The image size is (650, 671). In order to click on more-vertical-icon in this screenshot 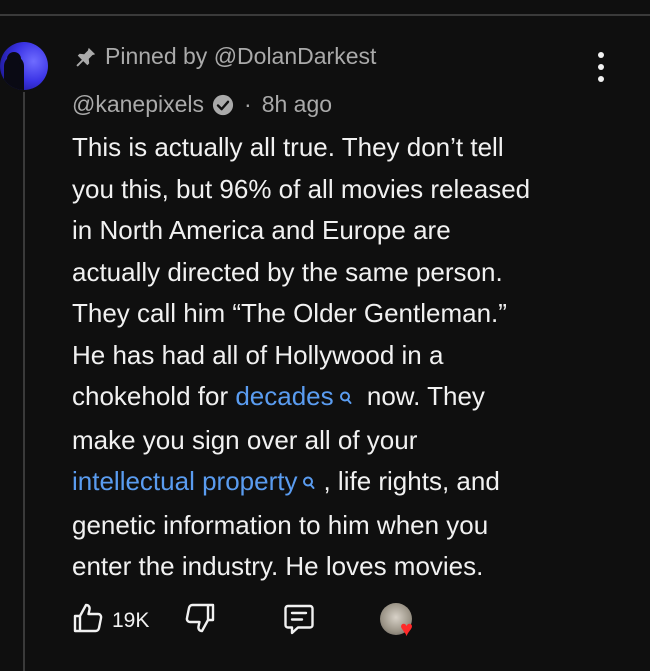, I will do `click(601, 55)`.